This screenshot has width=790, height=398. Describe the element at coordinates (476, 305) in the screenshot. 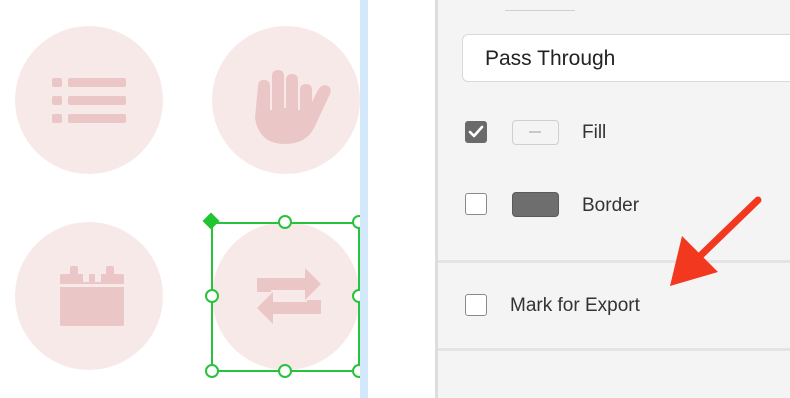

I see `mark-for-export-checkbox` at that location.